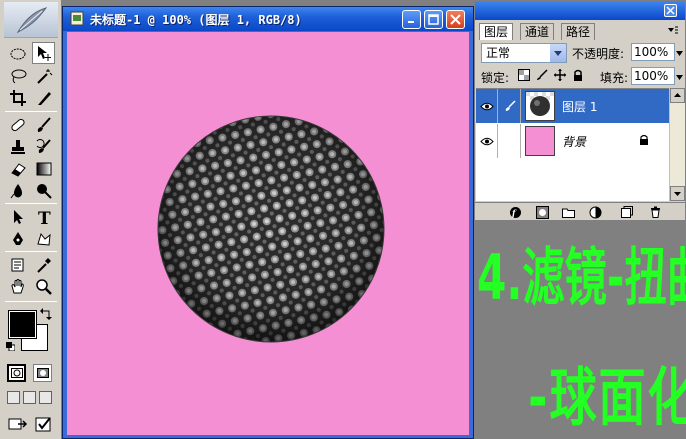 The width and height of the screenshot is (686, 439). Describe the element at coordinates (679, 78) in the screenshot. I see `fill-slider-arrow-icon` at that location.